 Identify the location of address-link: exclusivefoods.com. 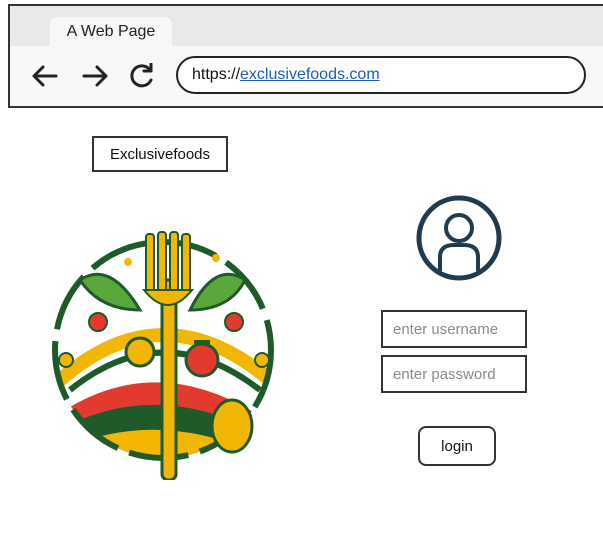
(310, 75).